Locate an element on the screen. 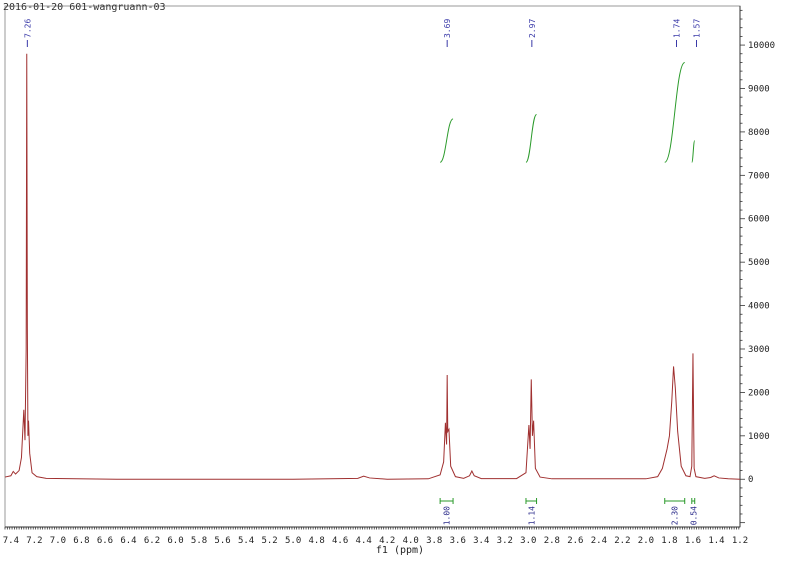 The width and height of the screenshot is (800, 561). y-tick-label: 3000 is located at coordinates (759, 350).